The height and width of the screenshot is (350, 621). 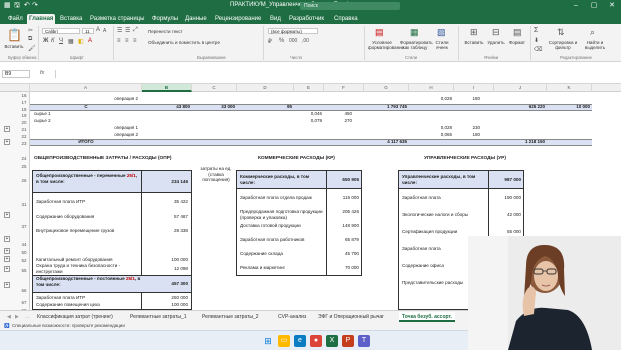 What do you see at coordinates (442, 45) in the screenshot?
I see `cell-styles-button: Стили ячеек` at bounding box center [442, 45].